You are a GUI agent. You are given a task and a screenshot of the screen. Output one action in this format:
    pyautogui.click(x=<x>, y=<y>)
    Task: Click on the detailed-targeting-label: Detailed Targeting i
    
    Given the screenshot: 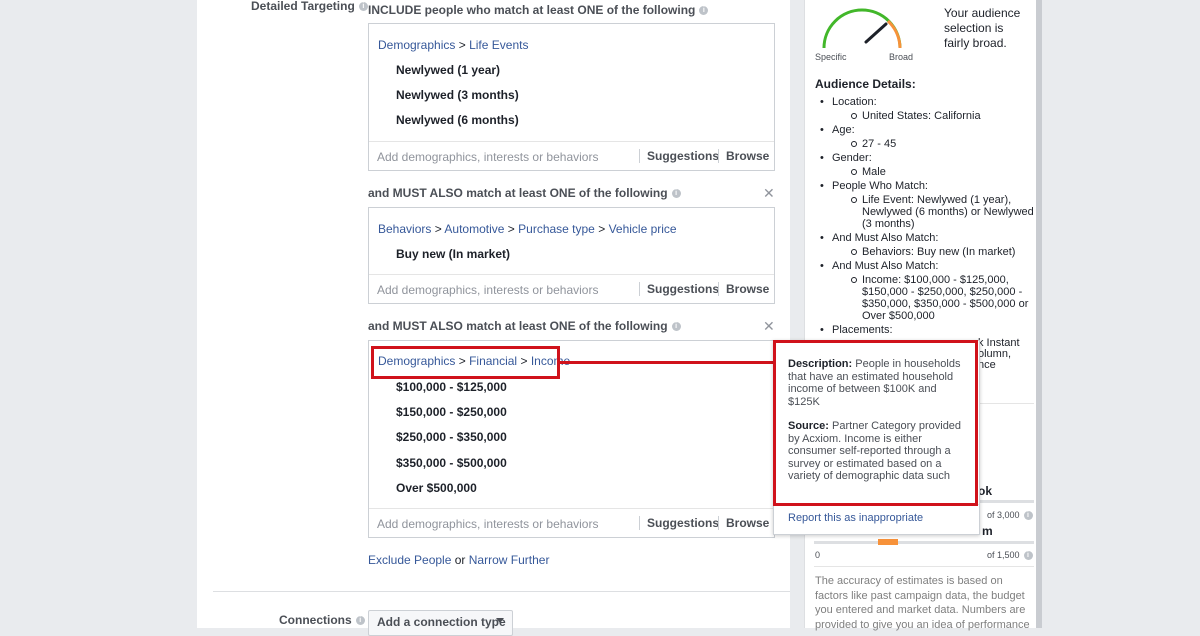 What is the action you would take?
    pyautogui.click(x=309, y=6)
    